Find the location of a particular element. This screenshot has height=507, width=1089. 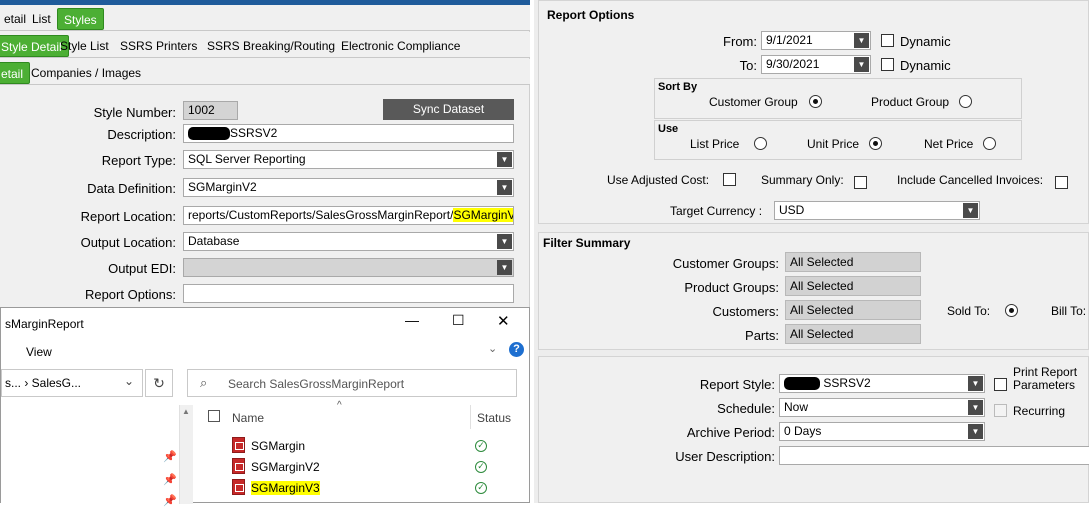

help-icon: ? is located at coordinates (516, 349).